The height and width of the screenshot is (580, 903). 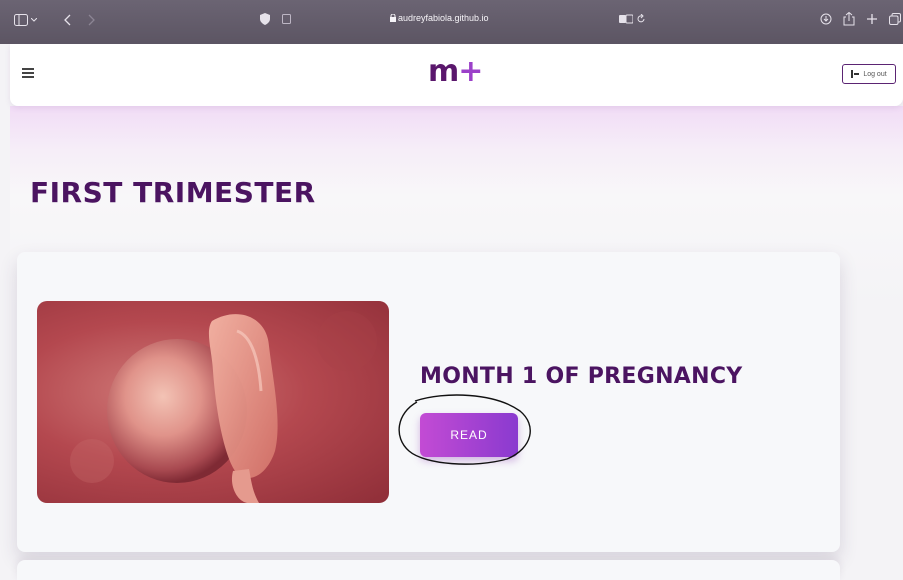 I want to click on logo-letter: m, so click(x=443, y=71).